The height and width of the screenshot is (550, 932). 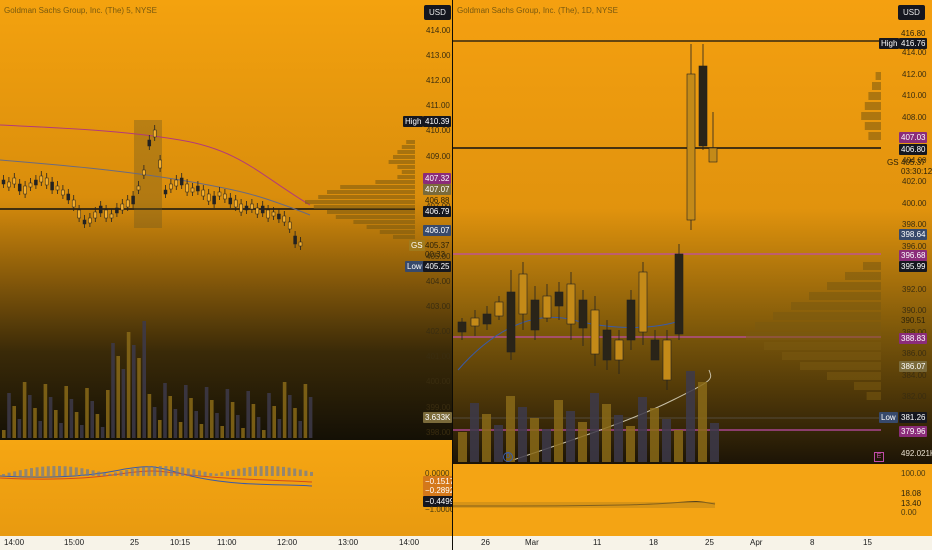 What do you see at coordinates (914, 289) in the screenshot?
I see `right-price-tick: 392.00` at bounding box center [914, 289].